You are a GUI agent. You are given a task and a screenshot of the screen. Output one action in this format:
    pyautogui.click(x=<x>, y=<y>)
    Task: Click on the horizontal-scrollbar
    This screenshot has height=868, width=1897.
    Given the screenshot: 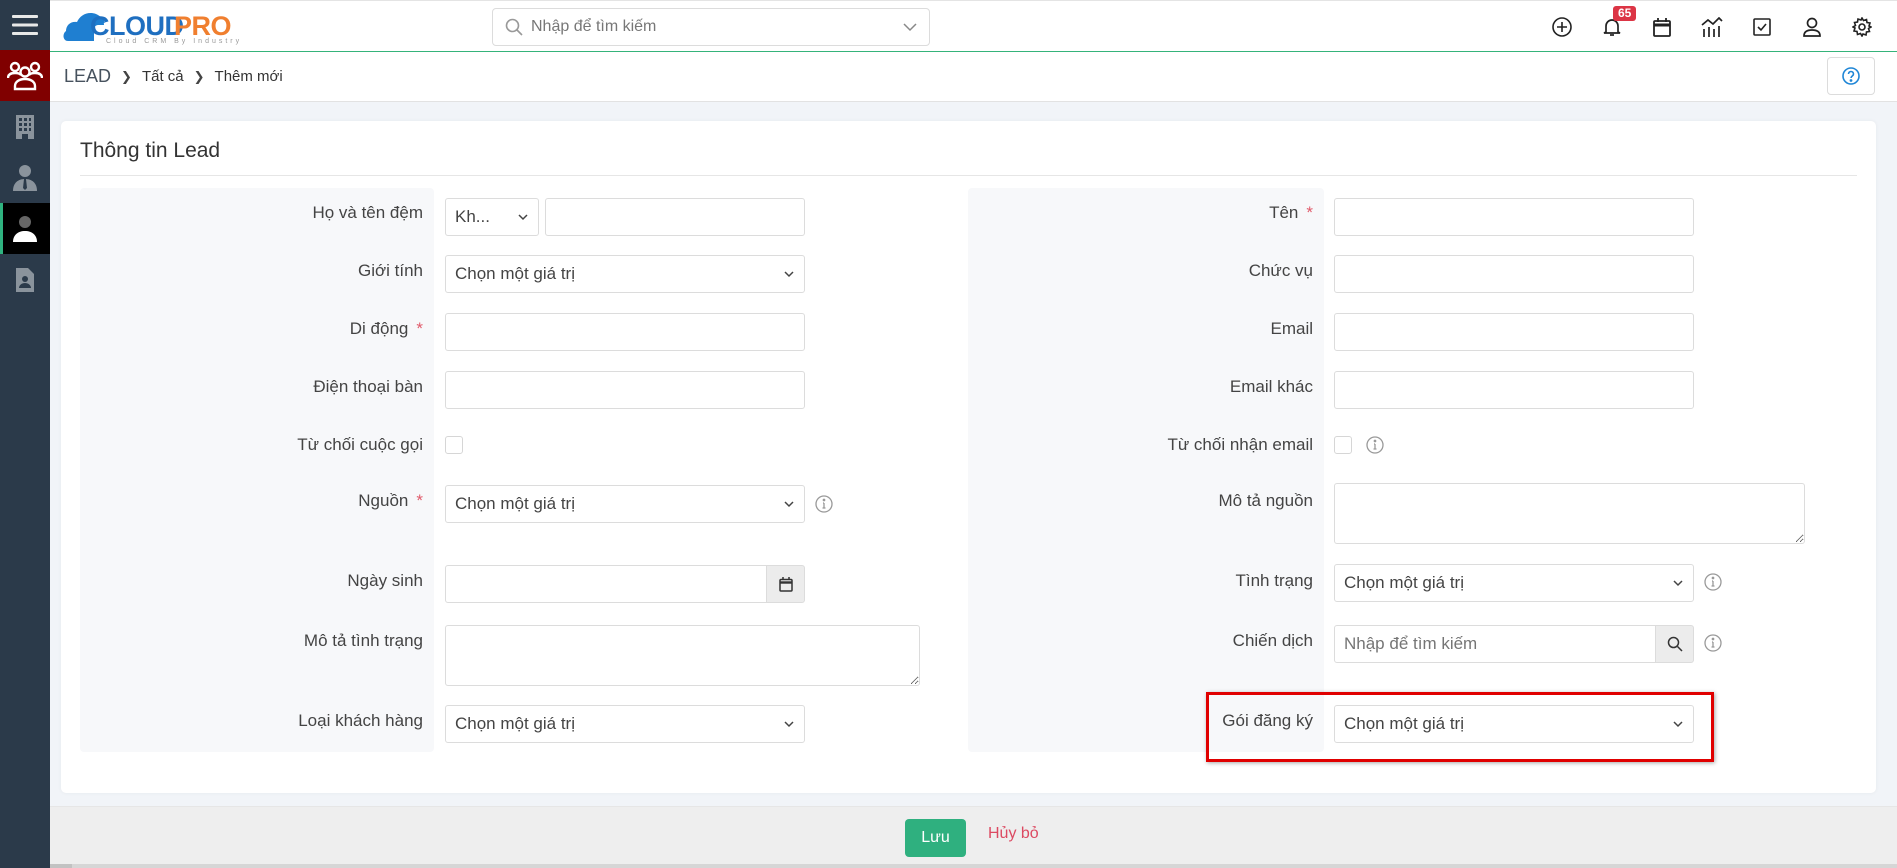 What is the action you would take?
    pyautogui.click(x=948, y=866)
    